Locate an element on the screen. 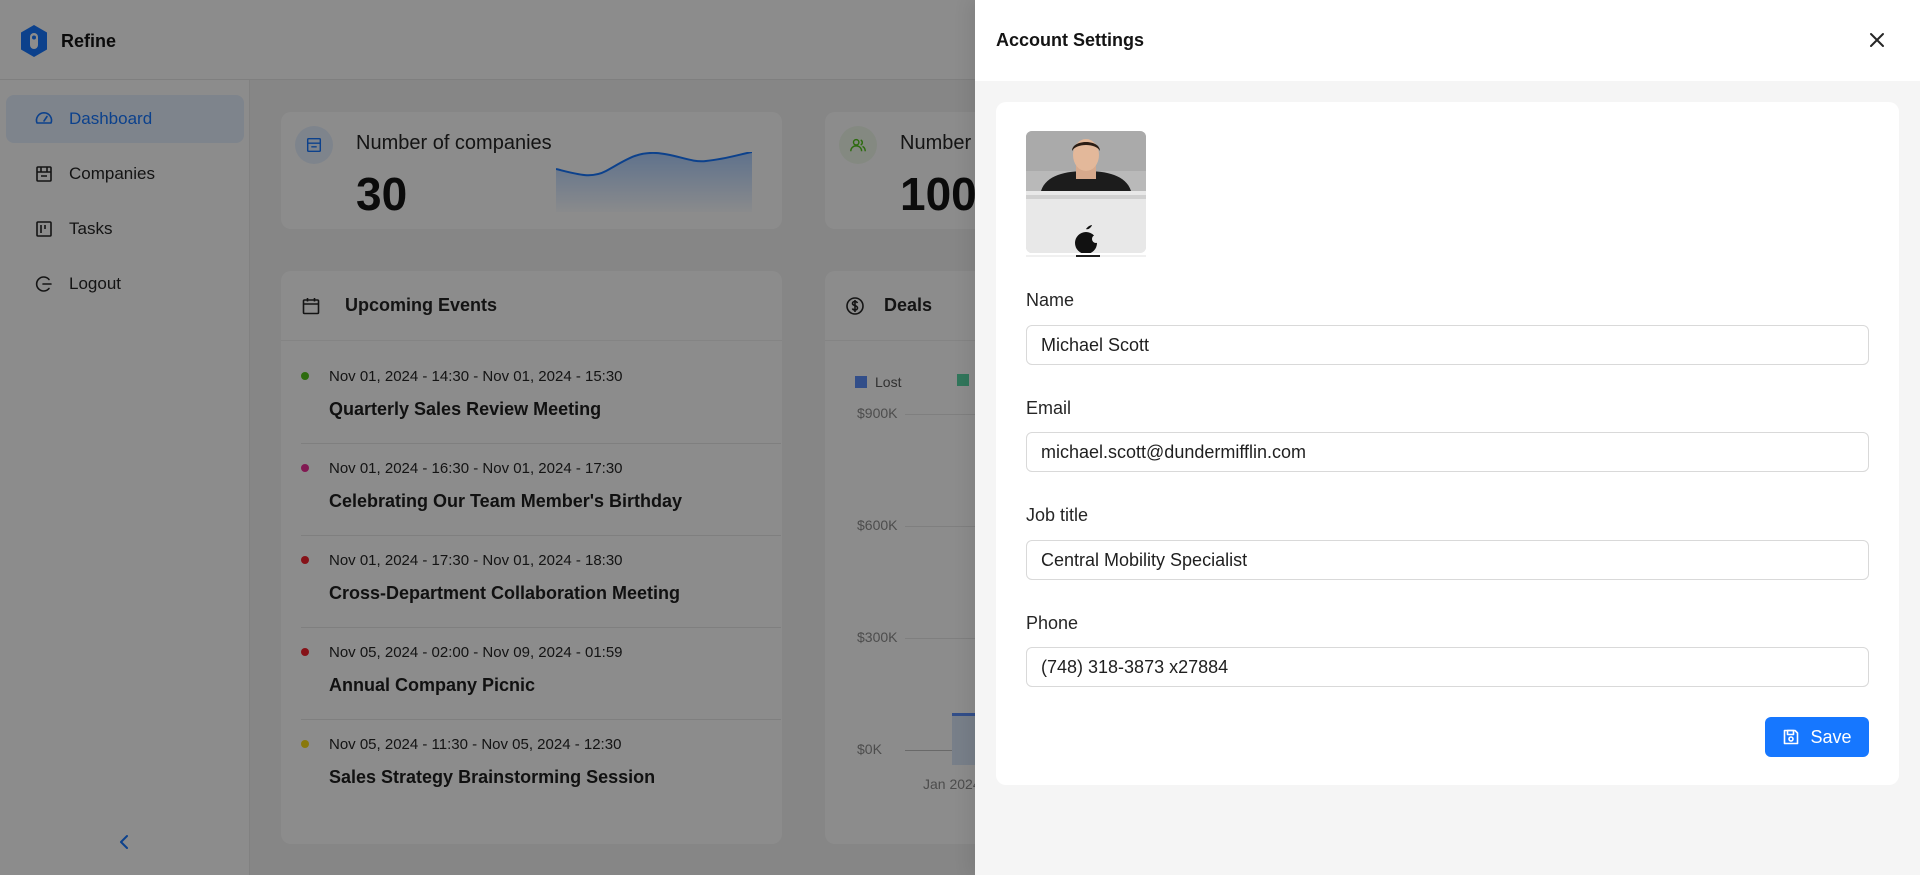 The width and height of the screenshot is (1920, 875). save-icon is located at coordinates (1791, 737).